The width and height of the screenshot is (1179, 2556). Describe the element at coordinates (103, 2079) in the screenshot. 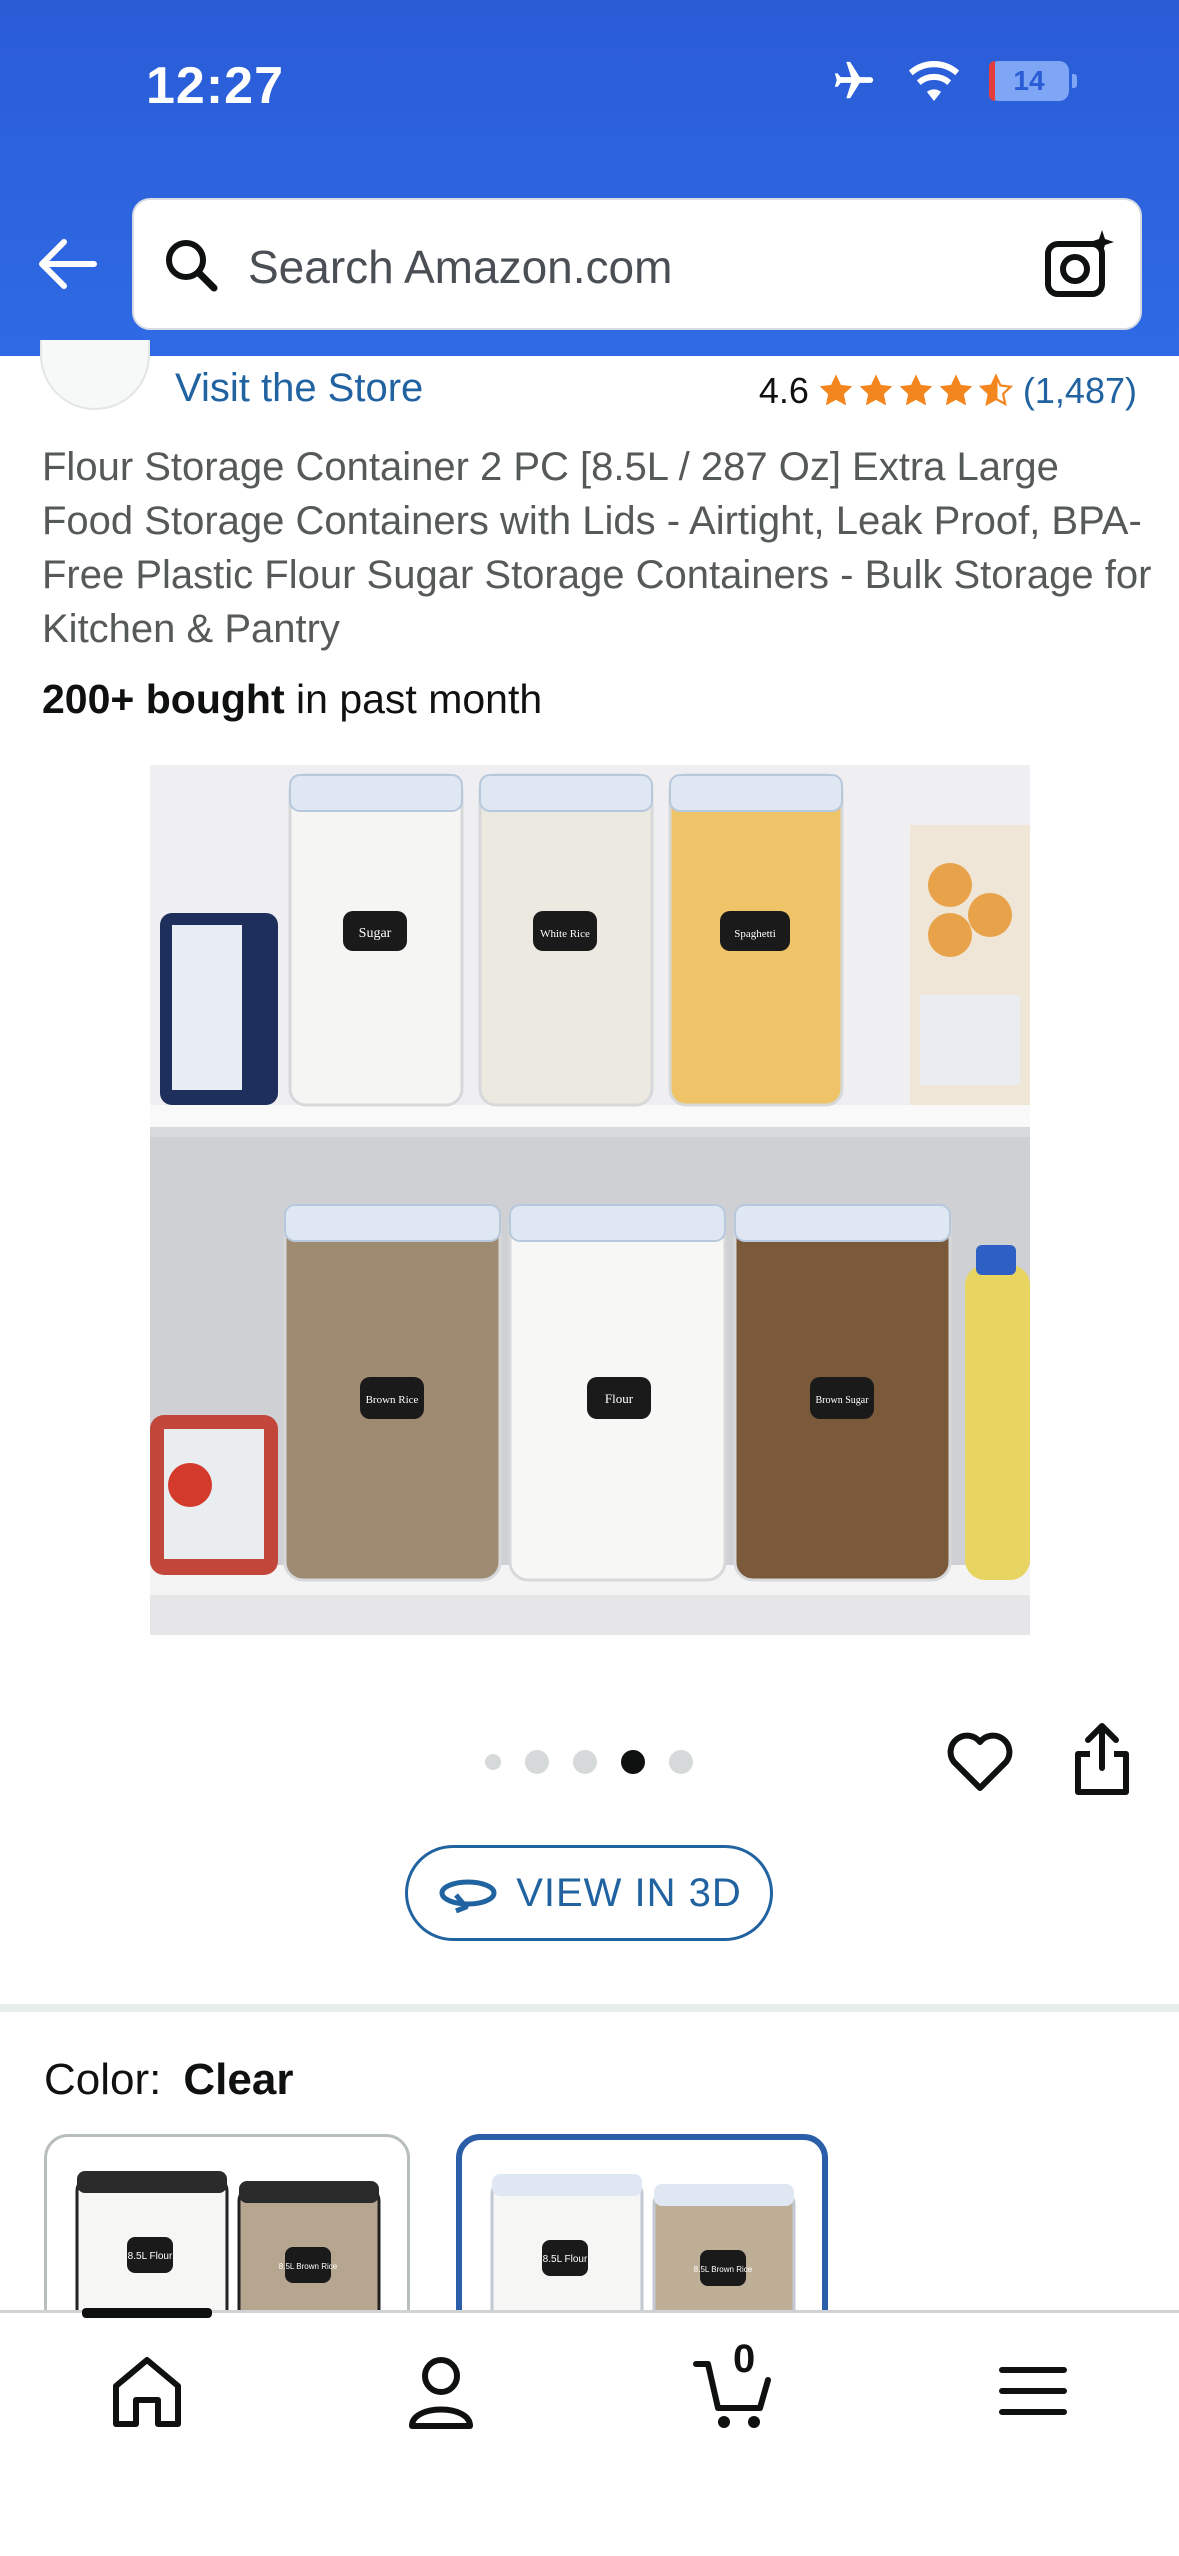

I see `color-label: Color:` at that location.